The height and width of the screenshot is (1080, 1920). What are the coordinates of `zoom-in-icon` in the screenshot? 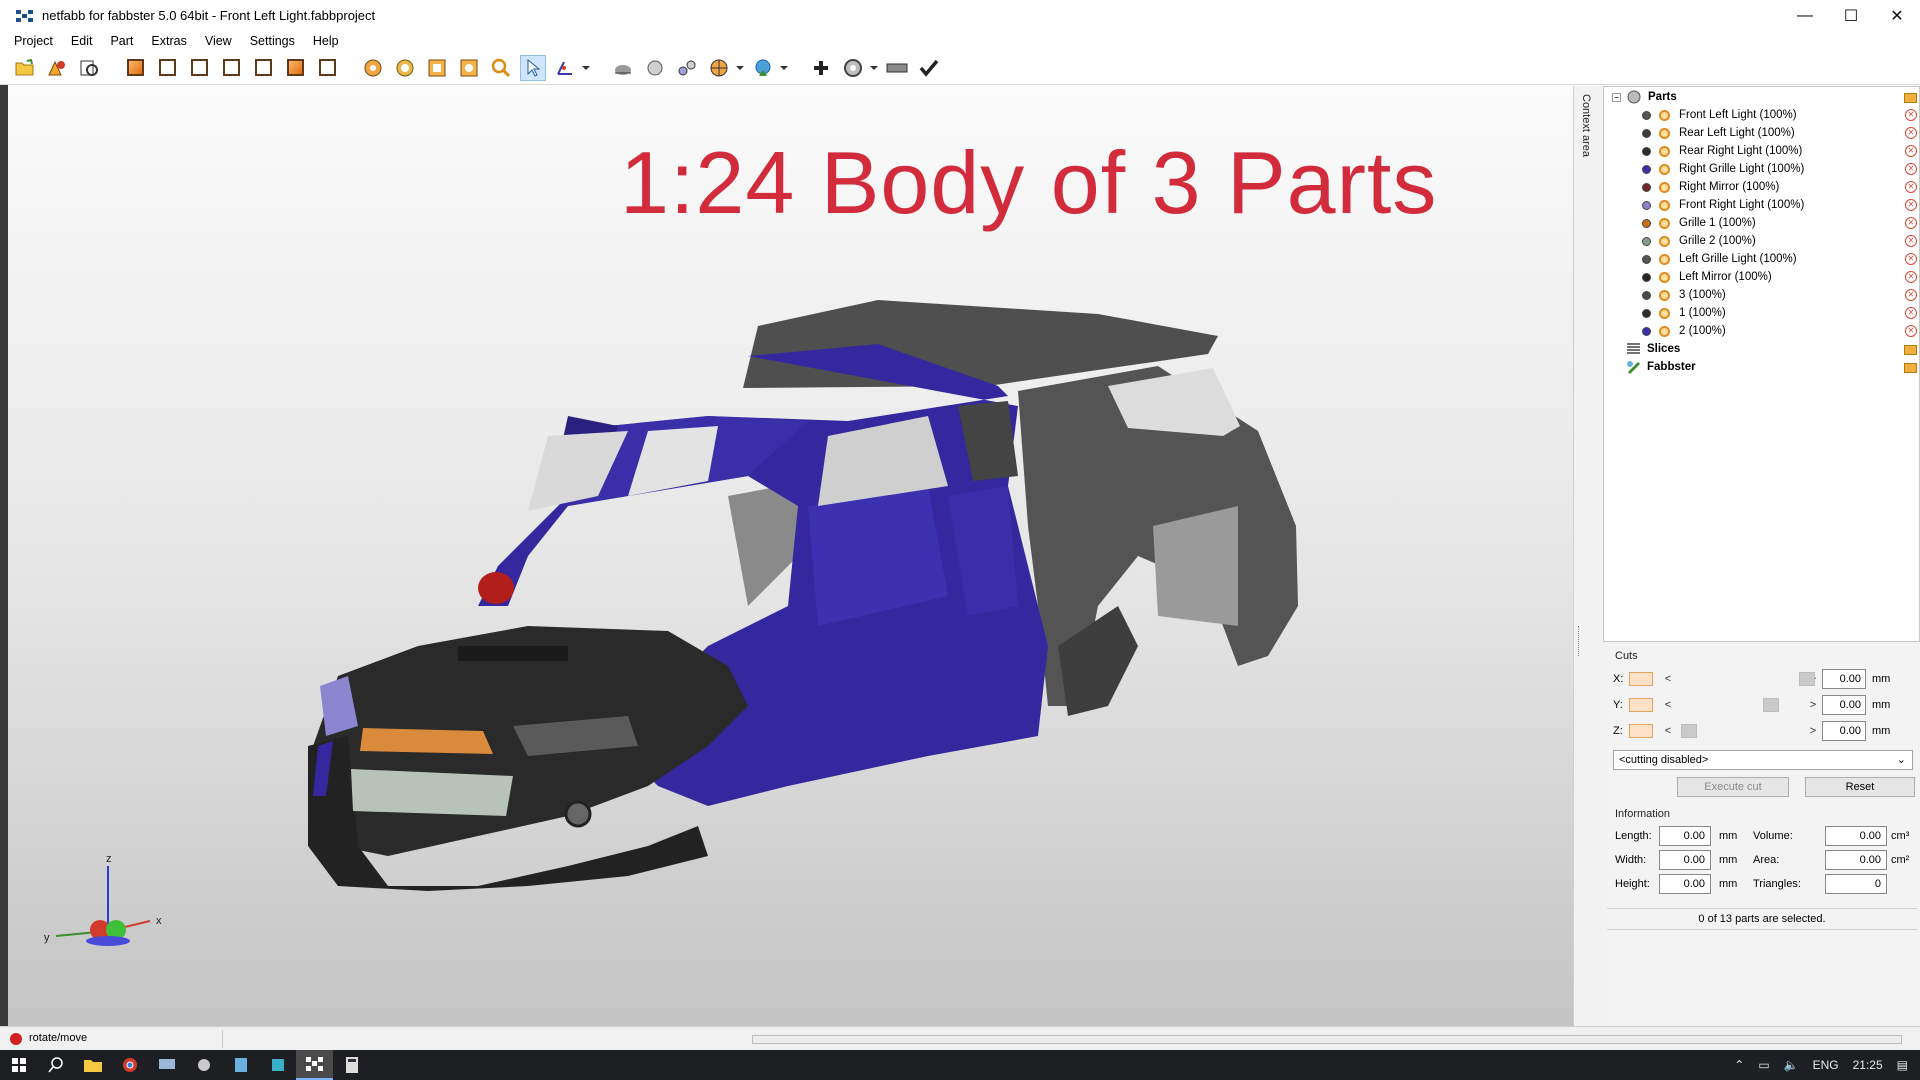 It's located at (373, 68).